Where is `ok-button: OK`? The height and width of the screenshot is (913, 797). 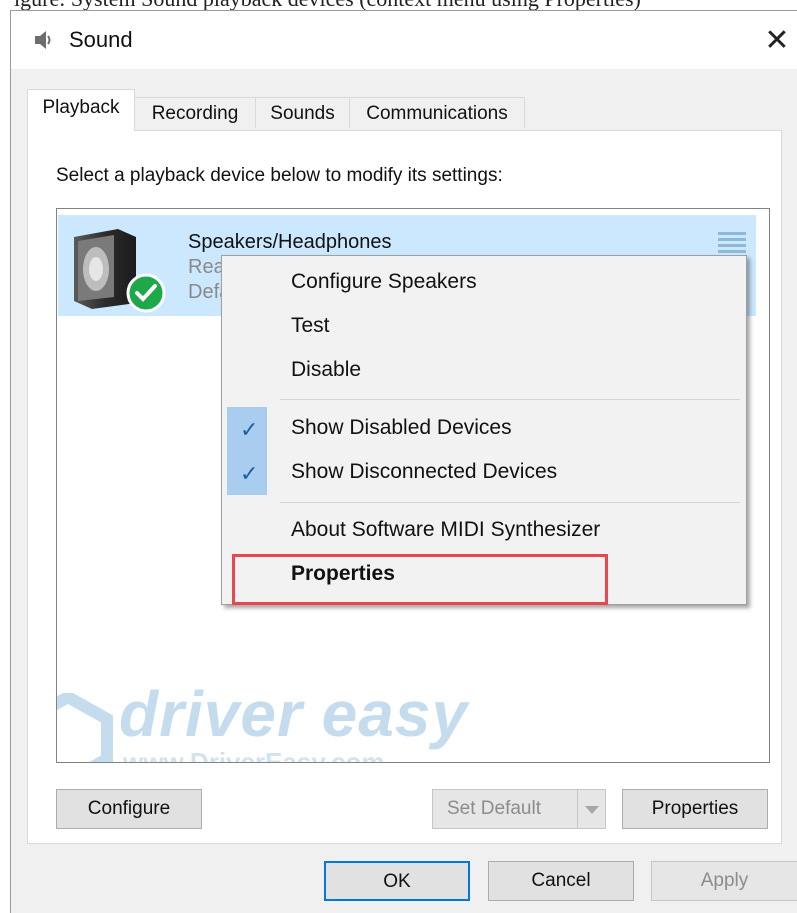 ok-button: OK is located at coordinates (397, 881).